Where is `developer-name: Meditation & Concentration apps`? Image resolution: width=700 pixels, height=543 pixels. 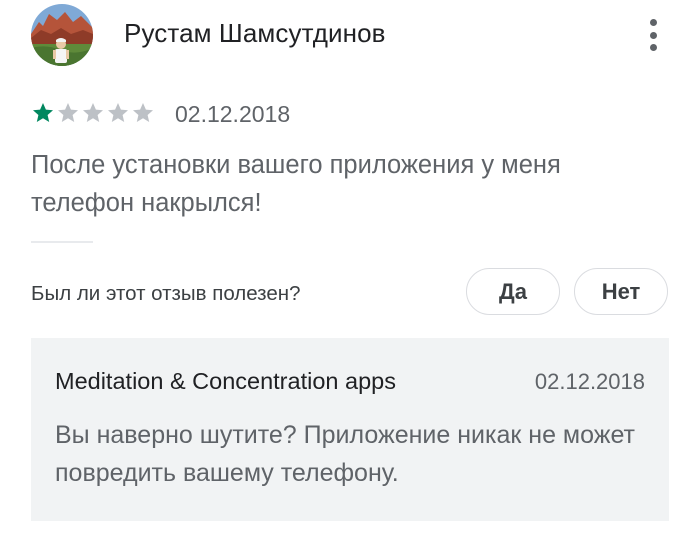
developer-name: Meditation & Concentration apps is located at coordinates (225, 381).